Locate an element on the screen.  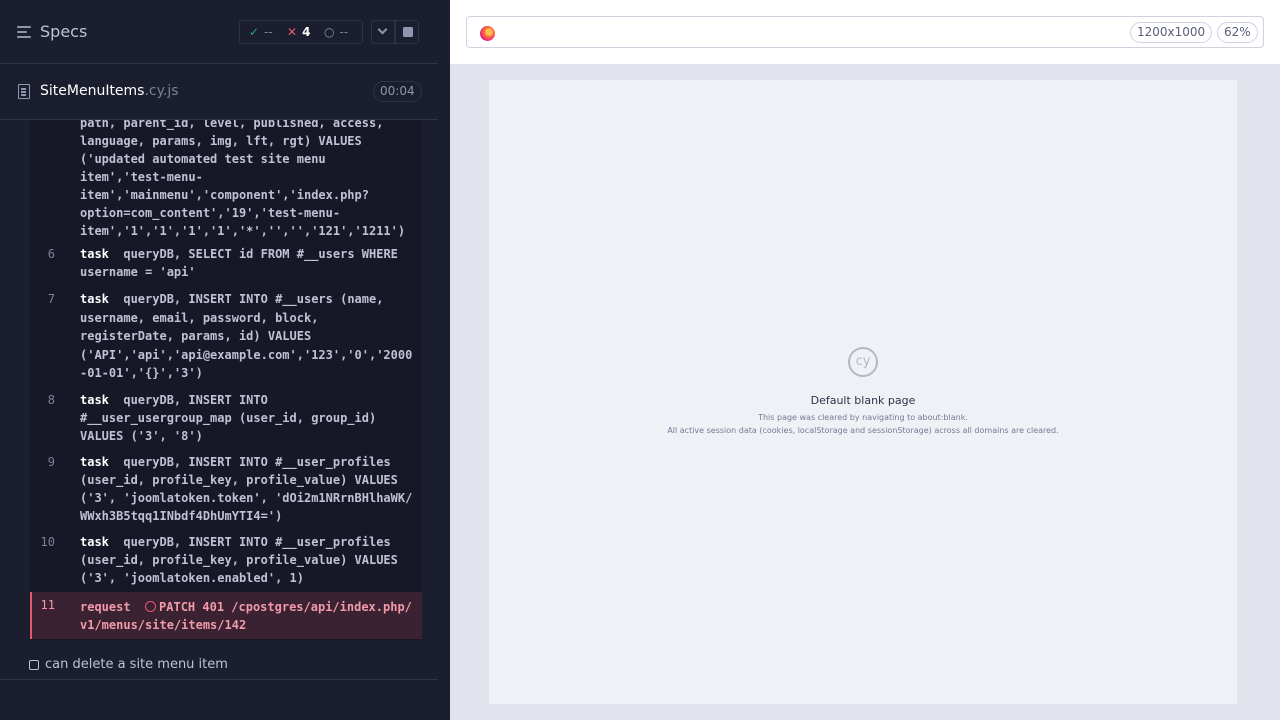
hamburger-icon is located at coordinates (25, 32).